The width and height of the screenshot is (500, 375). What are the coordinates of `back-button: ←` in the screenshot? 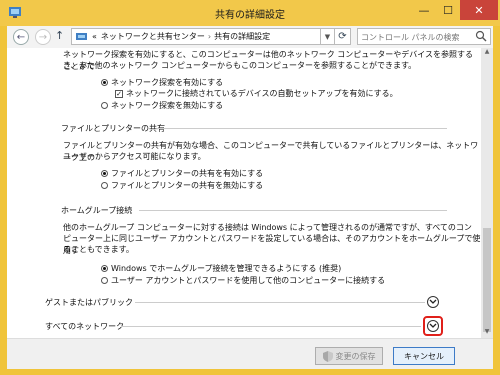 It's located at (21, 37).